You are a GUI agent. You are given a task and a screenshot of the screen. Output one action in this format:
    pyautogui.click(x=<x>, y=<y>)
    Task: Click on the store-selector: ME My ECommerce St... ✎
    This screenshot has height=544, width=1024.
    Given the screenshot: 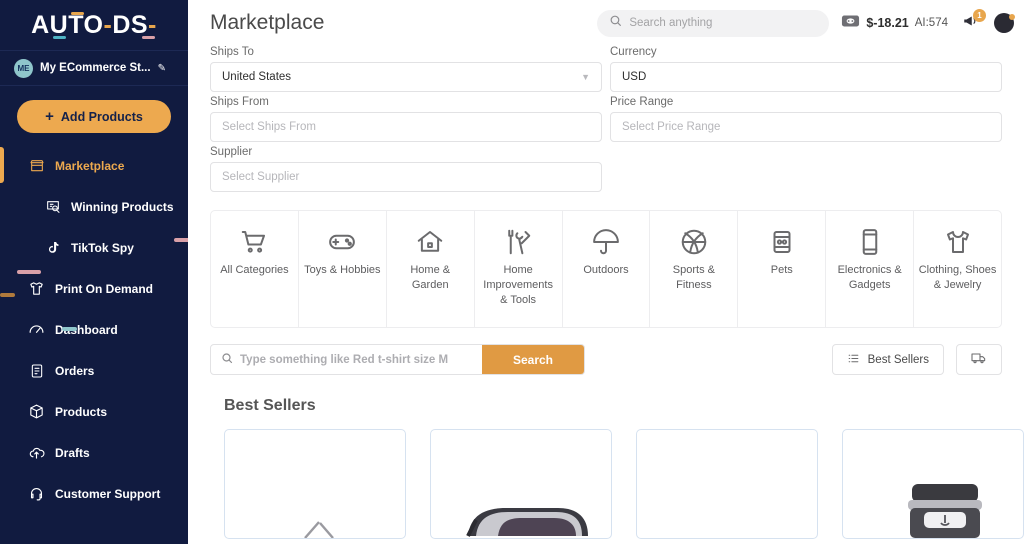 What is the action you would take?
    pyautogui.click(x=94, y=68)
    